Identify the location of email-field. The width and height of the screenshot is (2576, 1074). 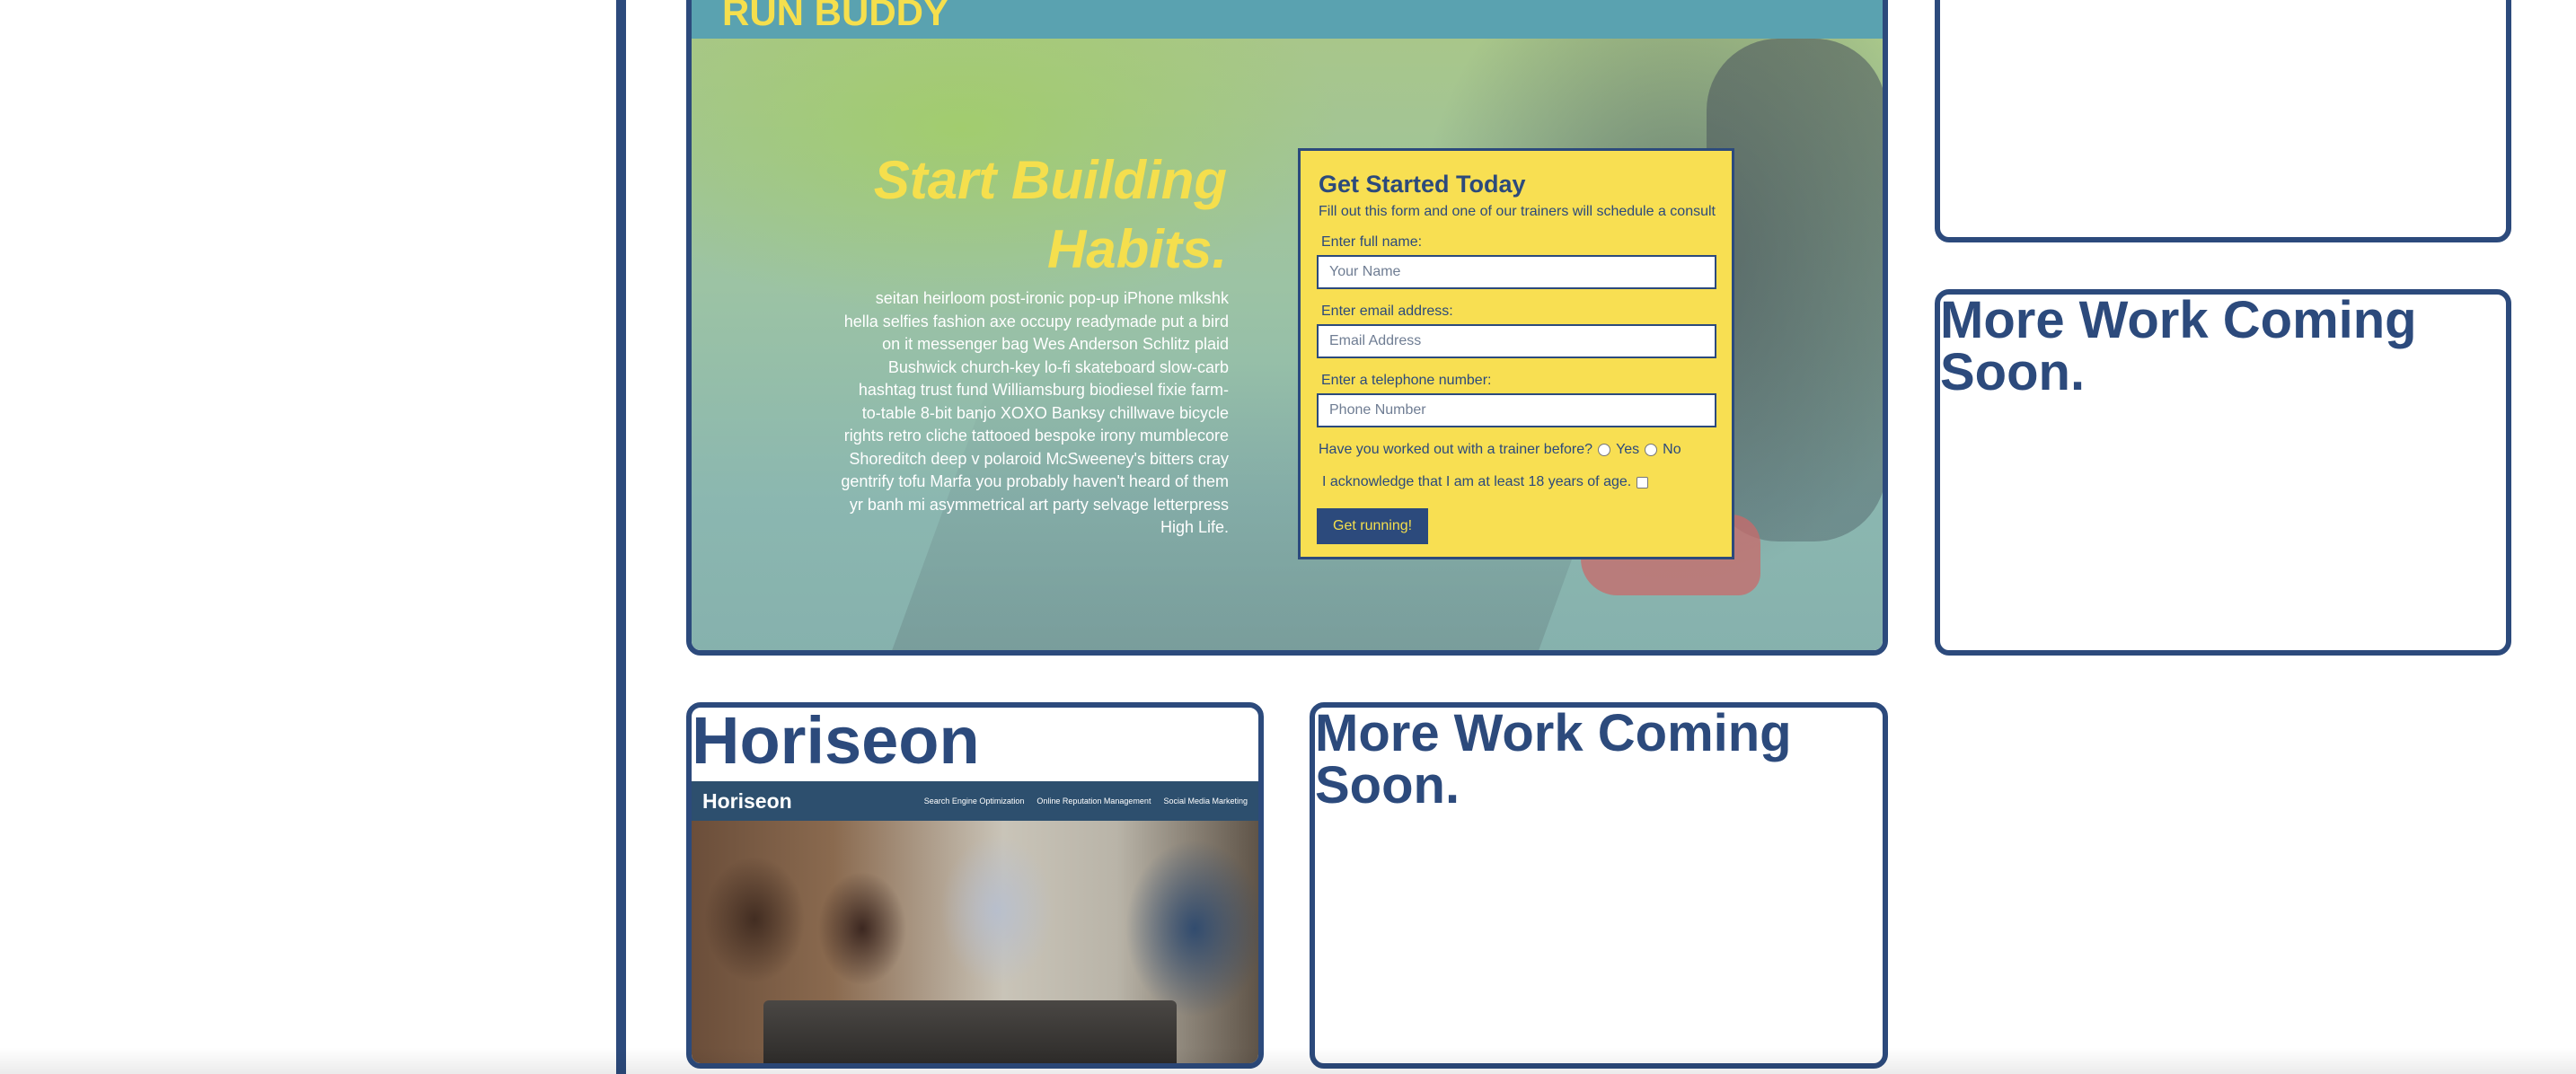
(1516, 341).